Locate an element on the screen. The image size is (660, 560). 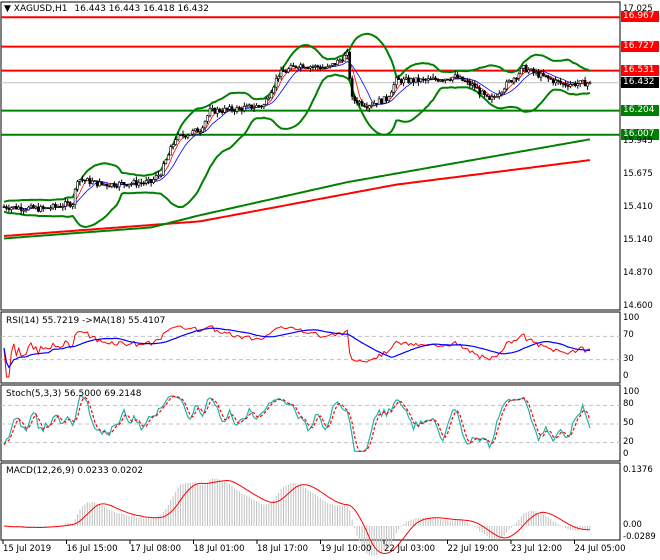
macd-tick: -0.0289 is located at coordinates (639, 536).